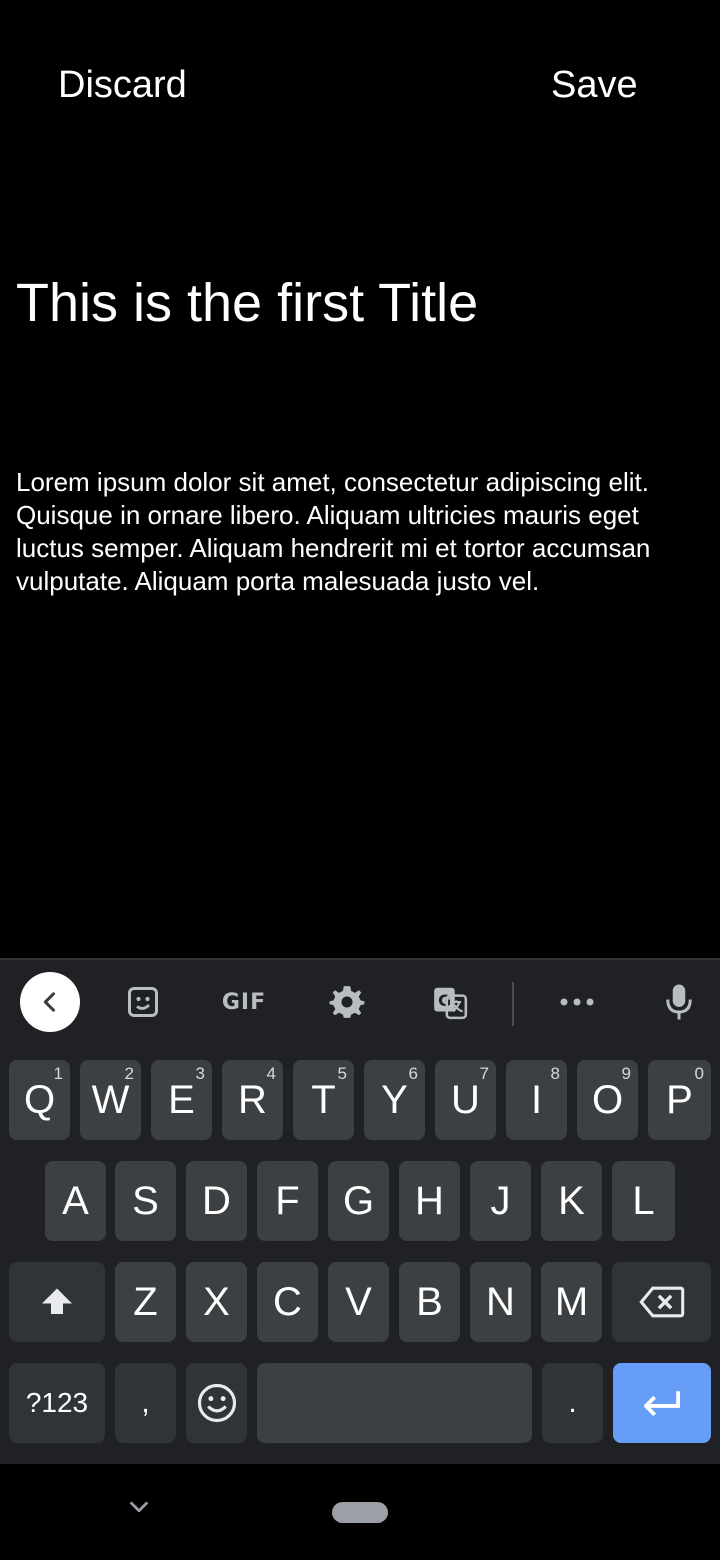 This screenshot has width=720, height=1560. What do you see at coordinates (513, 1004) in the screenshot?
I see `toolbar-divider` at bounding box center [513, 1004].